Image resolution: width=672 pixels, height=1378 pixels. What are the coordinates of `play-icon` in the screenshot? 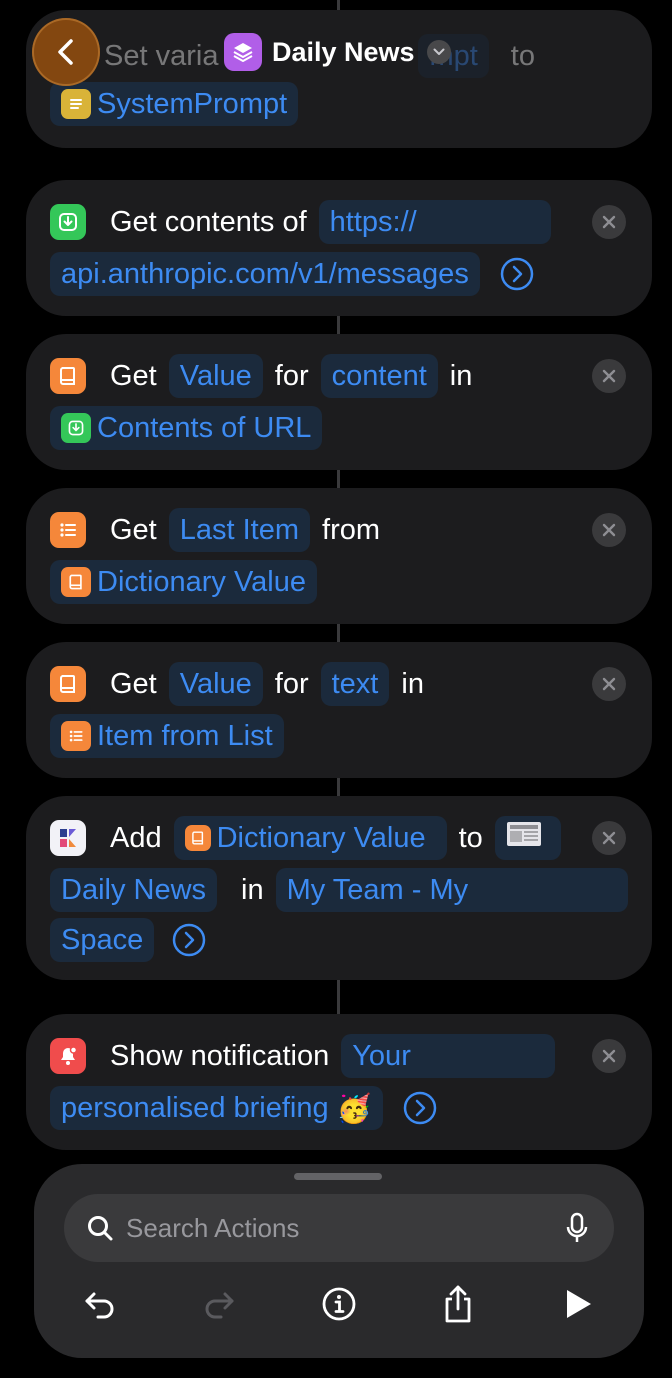 It's located at (578, 1304).